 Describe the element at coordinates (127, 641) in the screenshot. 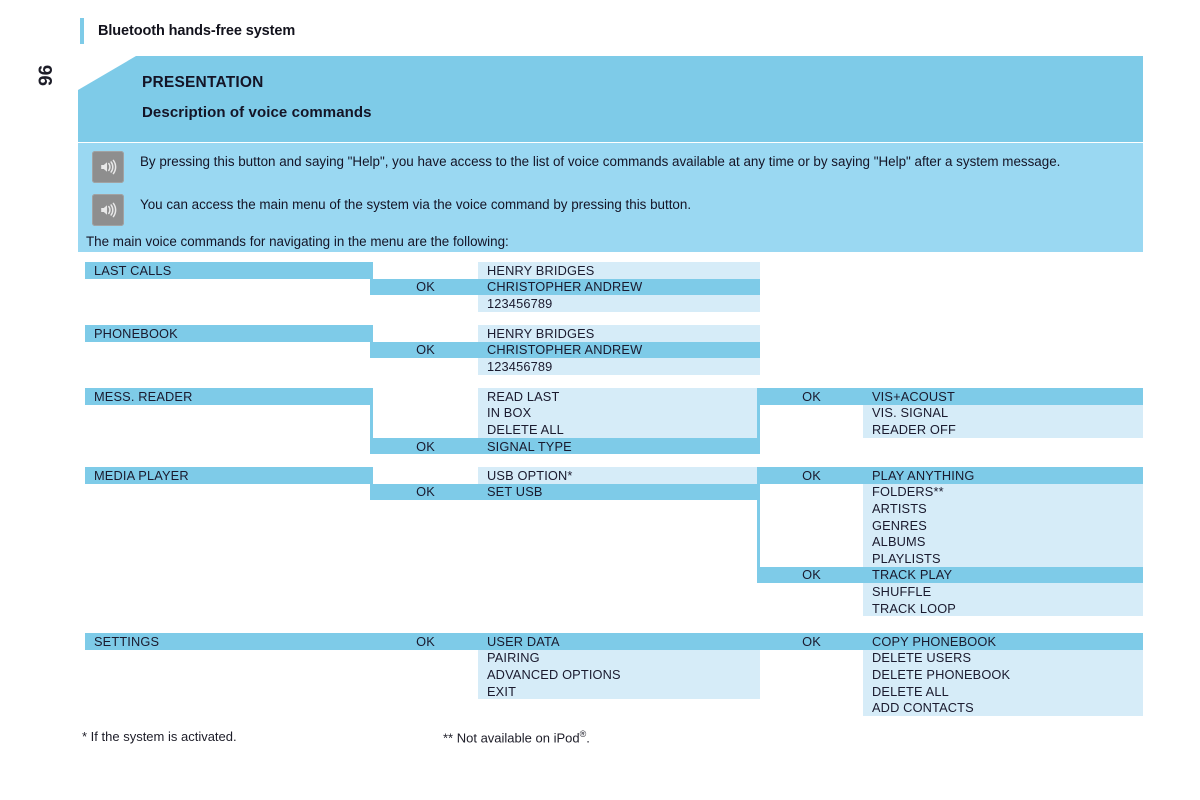

I see `menu-l1-4-label: SETTINGS` at that location.